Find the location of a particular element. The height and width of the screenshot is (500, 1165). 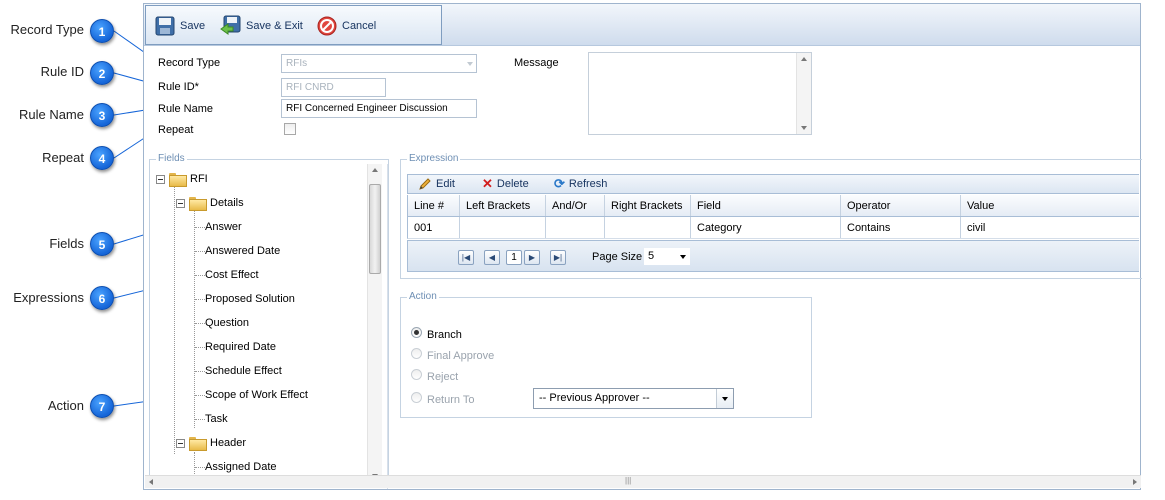

page-number-value: 1 is located at coordinates (514, 257).